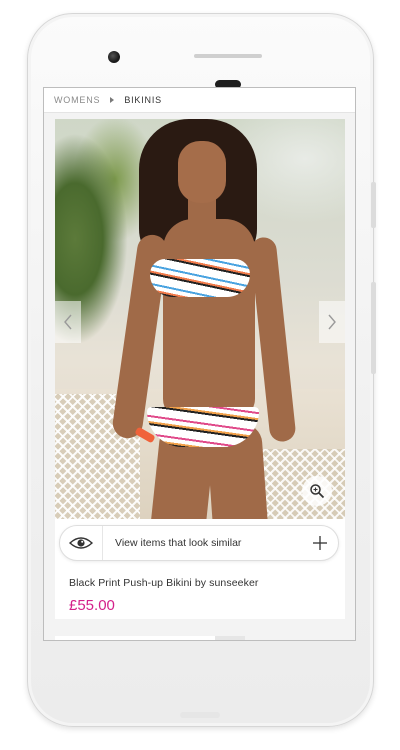 This screenshot has width=400, height=750. Describe the element at coordinates (164, 583) in the screenshot. I see `product-name: Black Print Push-up Bikini by sunseeker` at that location.